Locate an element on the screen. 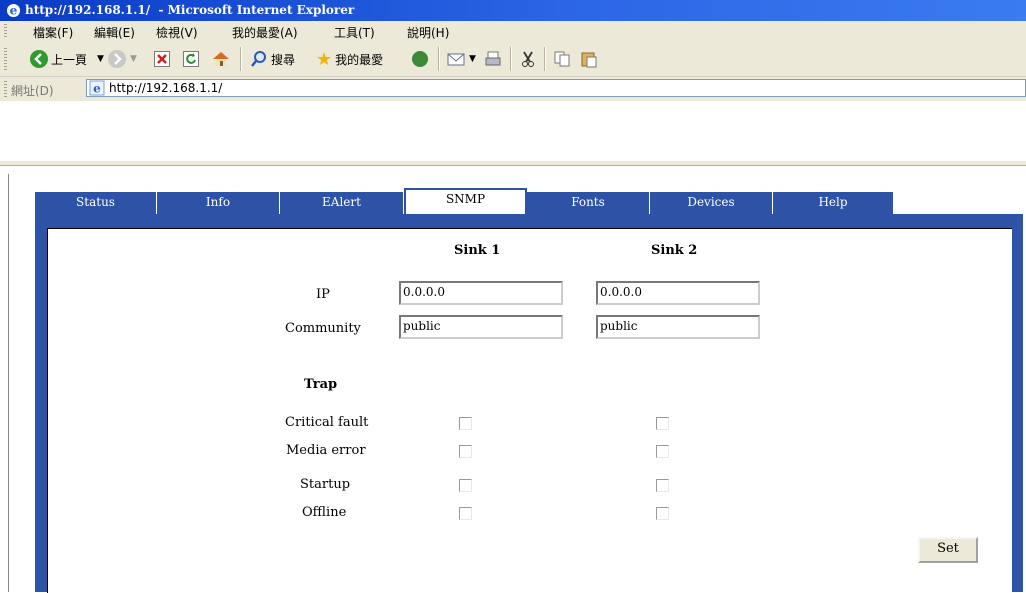 Image resolution: width=1026 pixels, height=593 pixels. tab-status: Status is located at coordinates (96, 203).